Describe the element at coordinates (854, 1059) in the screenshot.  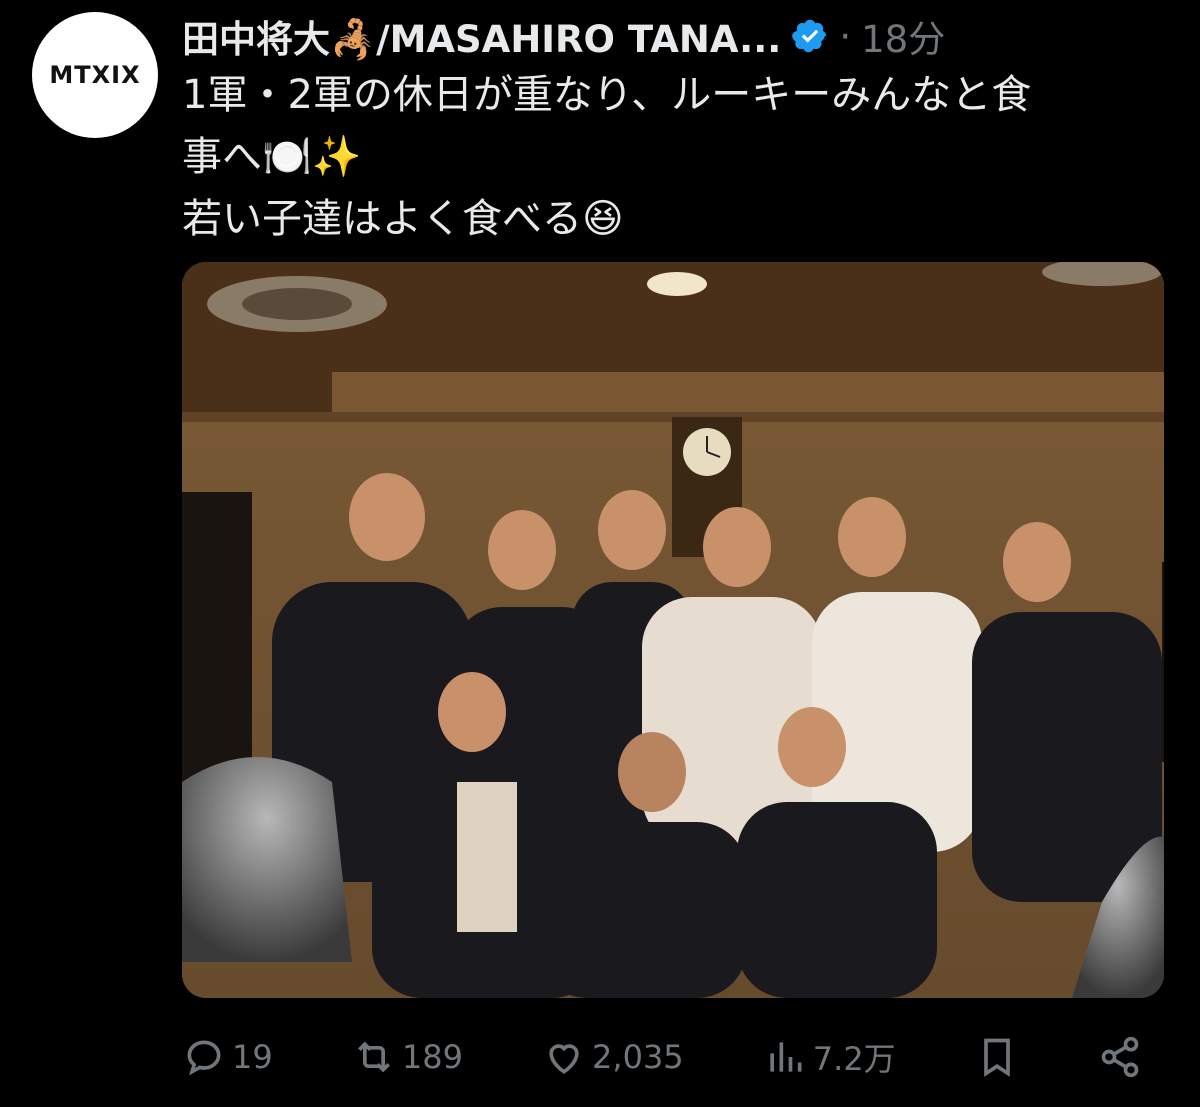
I see `views-count: 7.2万` at that location.